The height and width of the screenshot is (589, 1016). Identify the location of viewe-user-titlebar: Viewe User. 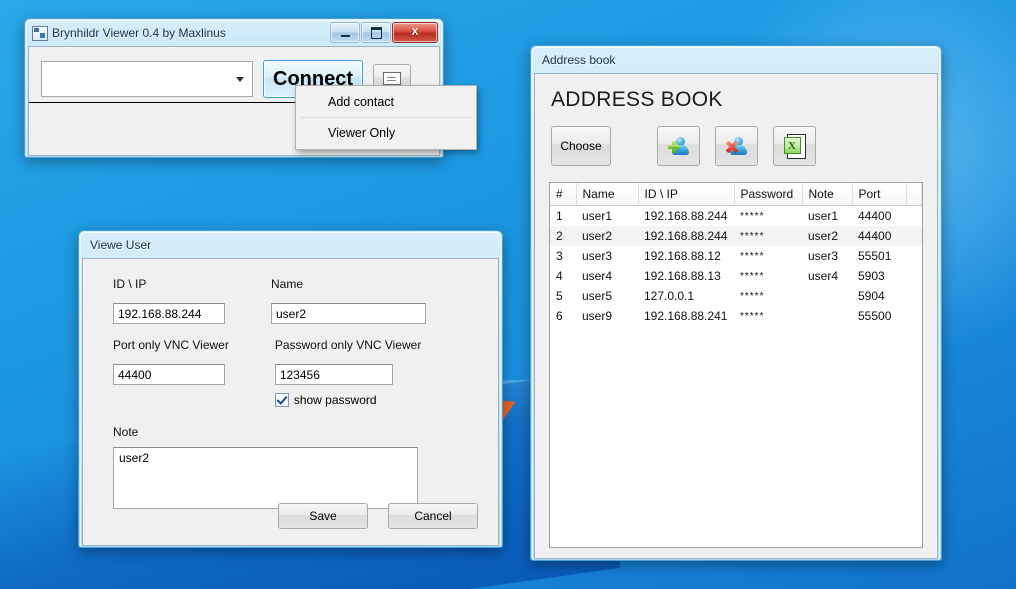
(290, 245).